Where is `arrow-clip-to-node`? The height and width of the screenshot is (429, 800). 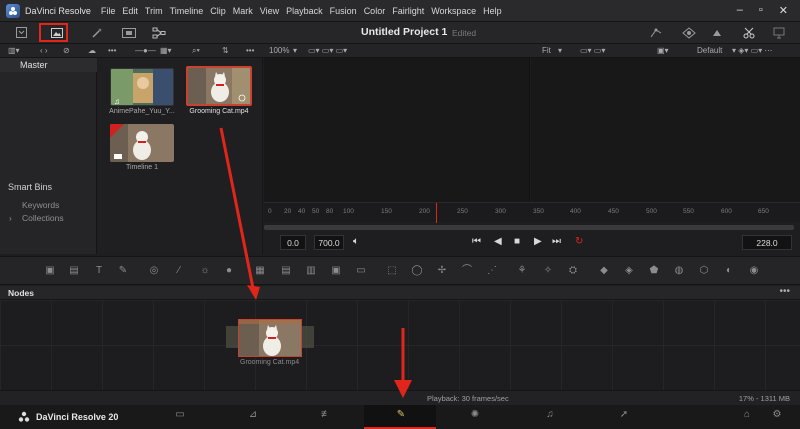 arrow-clip-to-node is located at coordinates (239, 213).